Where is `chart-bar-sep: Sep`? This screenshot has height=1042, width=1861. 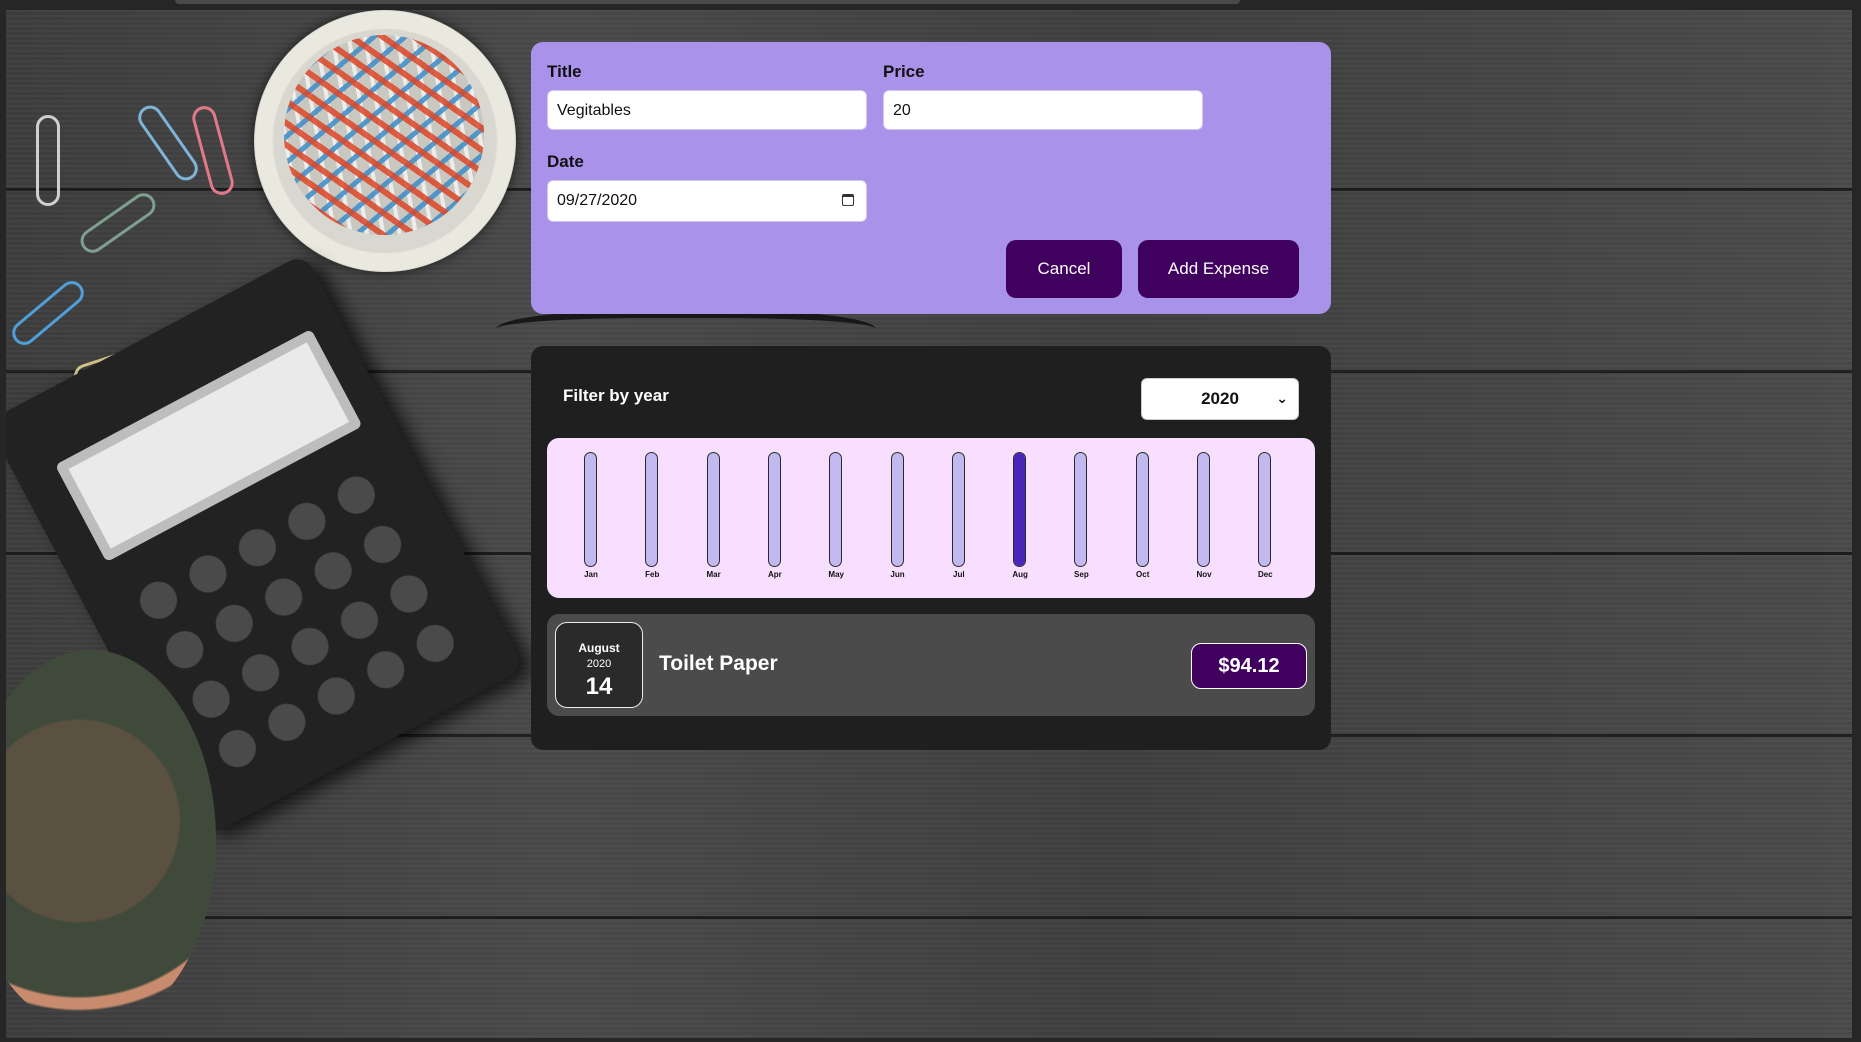
chart-bar-sep: Sep is located at coordinates (1081, 522).